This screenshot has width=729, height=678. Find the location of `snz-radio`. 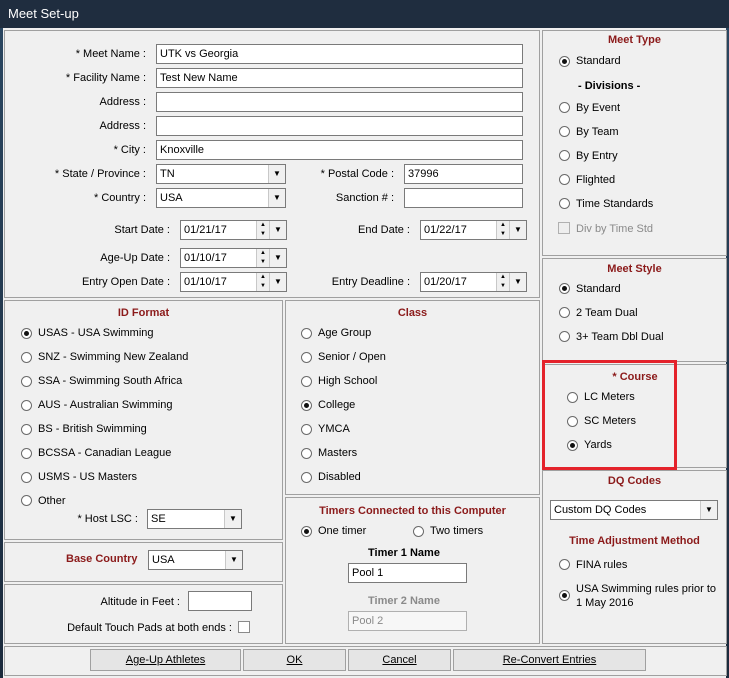

snz-radio is located at coordinates (26, 357).